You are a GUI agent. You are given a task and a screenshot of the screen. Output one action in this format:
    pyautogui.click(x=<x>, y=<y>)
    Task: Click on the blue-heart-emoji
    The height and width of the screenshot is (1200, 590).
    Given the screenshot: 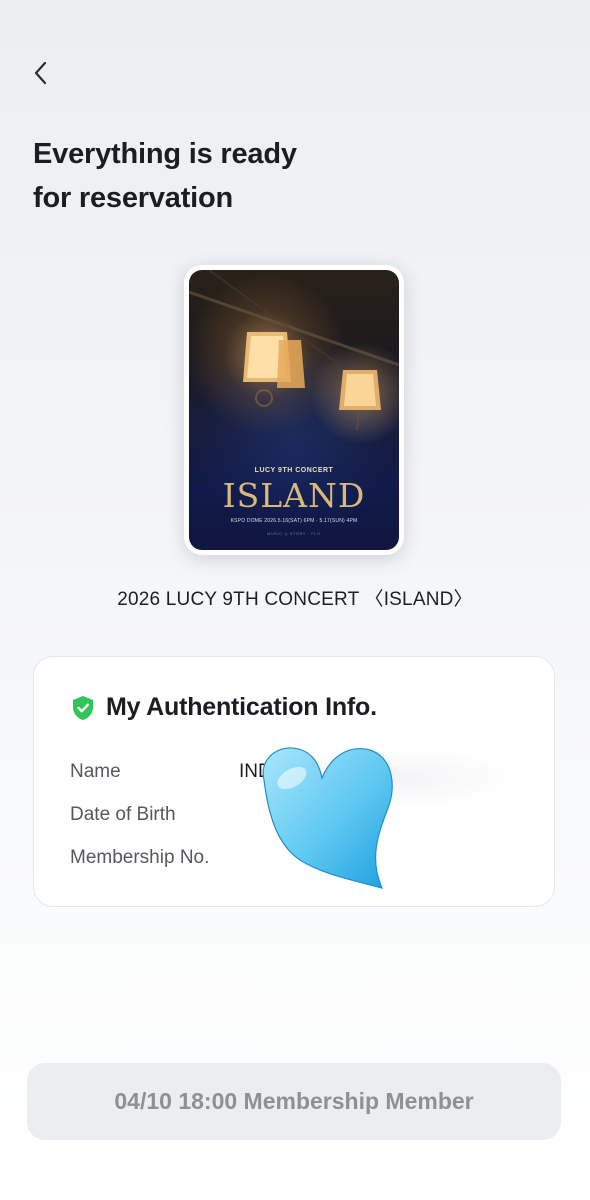 What is the action you would take?
    pyautogui.click(x=324, y=815)
    